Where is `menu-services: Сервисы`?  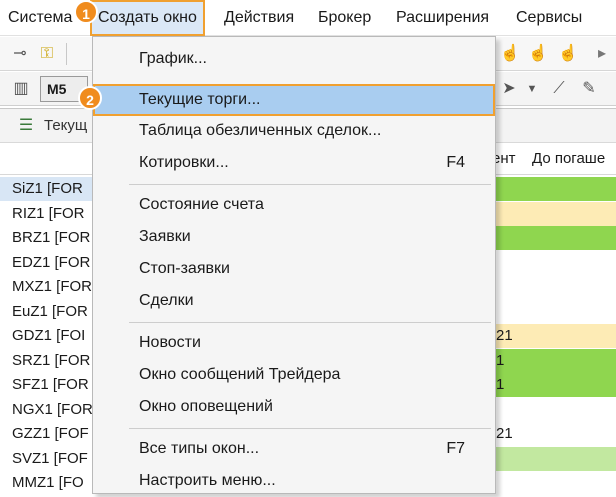 menu-services: Сервисы is located at coordinates (549, 18).